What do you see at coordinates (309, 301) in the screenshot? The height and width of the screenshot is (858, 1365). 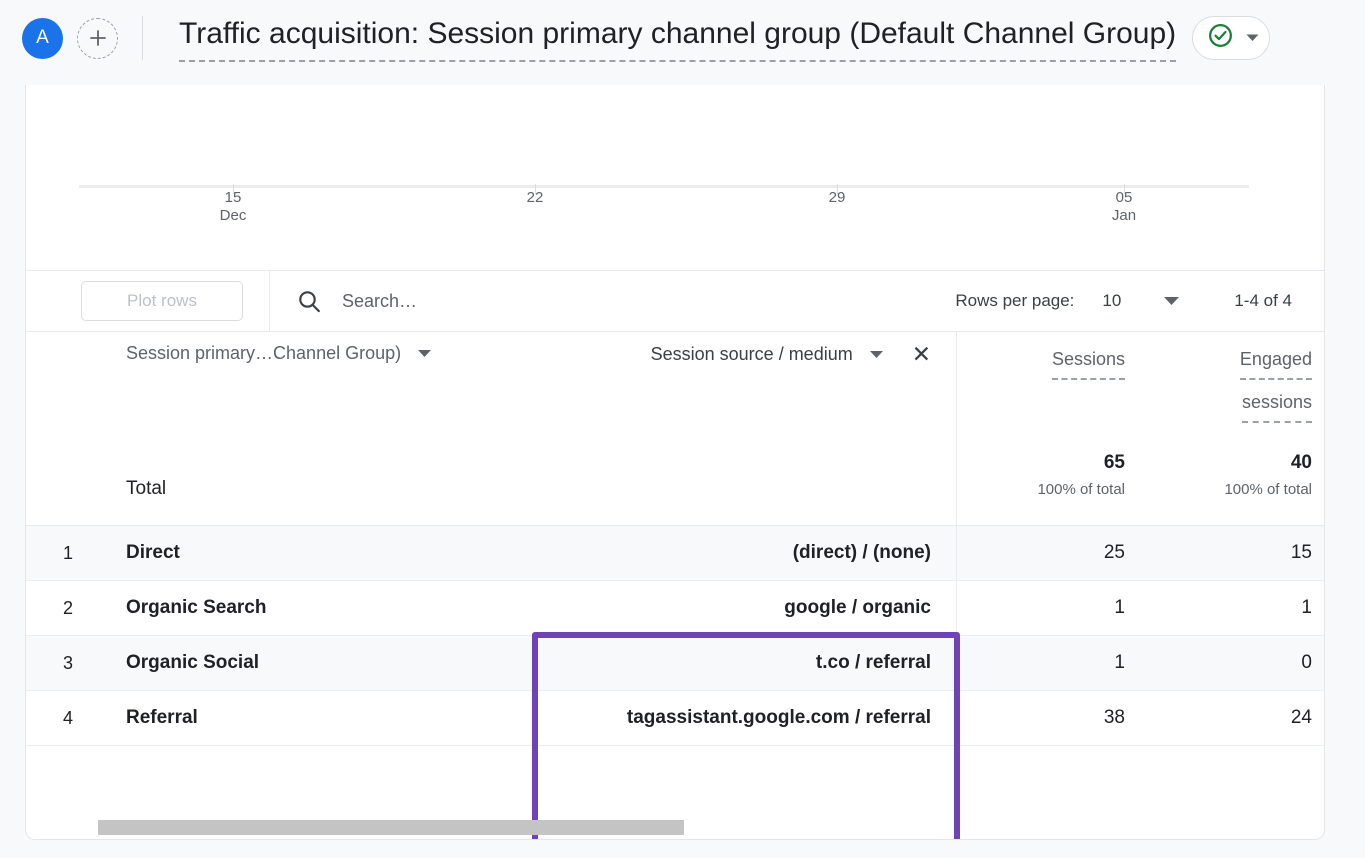 I see `search-icon` at bounding box center [309, 301].